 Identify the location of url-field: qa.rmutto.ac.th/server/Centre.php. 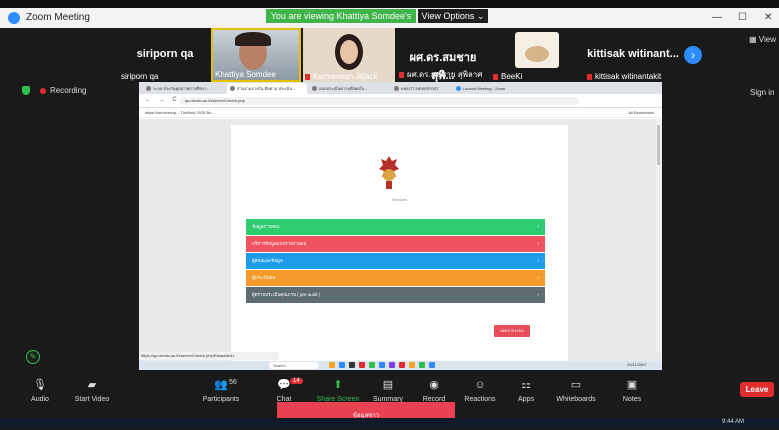
(379, 101).